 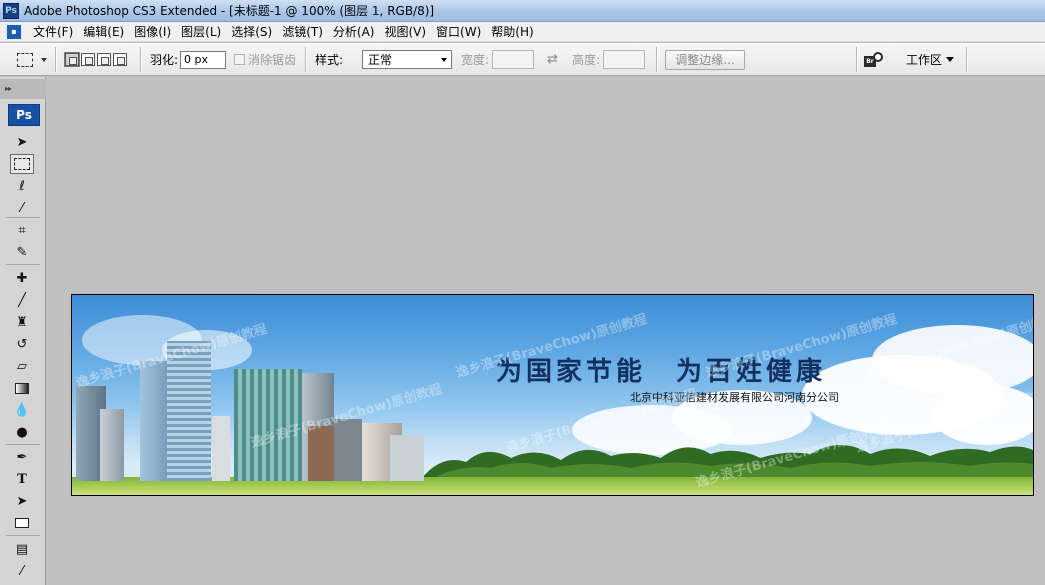 I want to click on ps-logo: Ps, so click(x=24, y=115).